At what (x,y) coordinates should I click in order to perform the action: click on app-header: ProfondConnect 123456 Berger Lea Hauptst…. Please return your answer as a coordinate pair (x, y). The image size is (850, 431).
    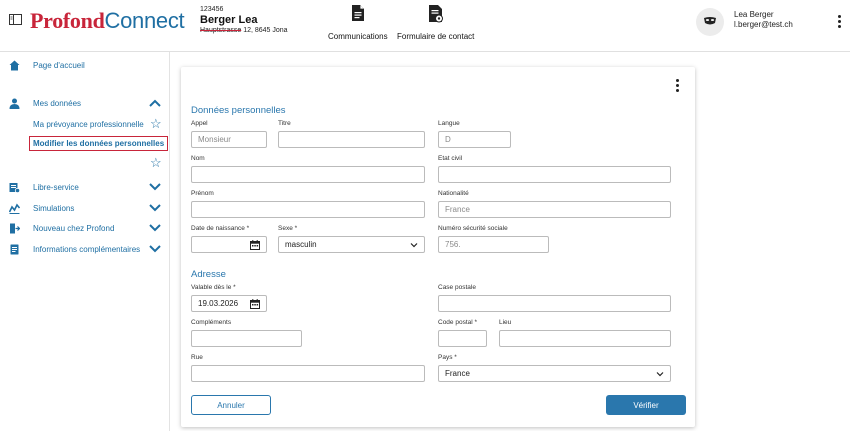
    Looking at the image, I should click on (425, 26).